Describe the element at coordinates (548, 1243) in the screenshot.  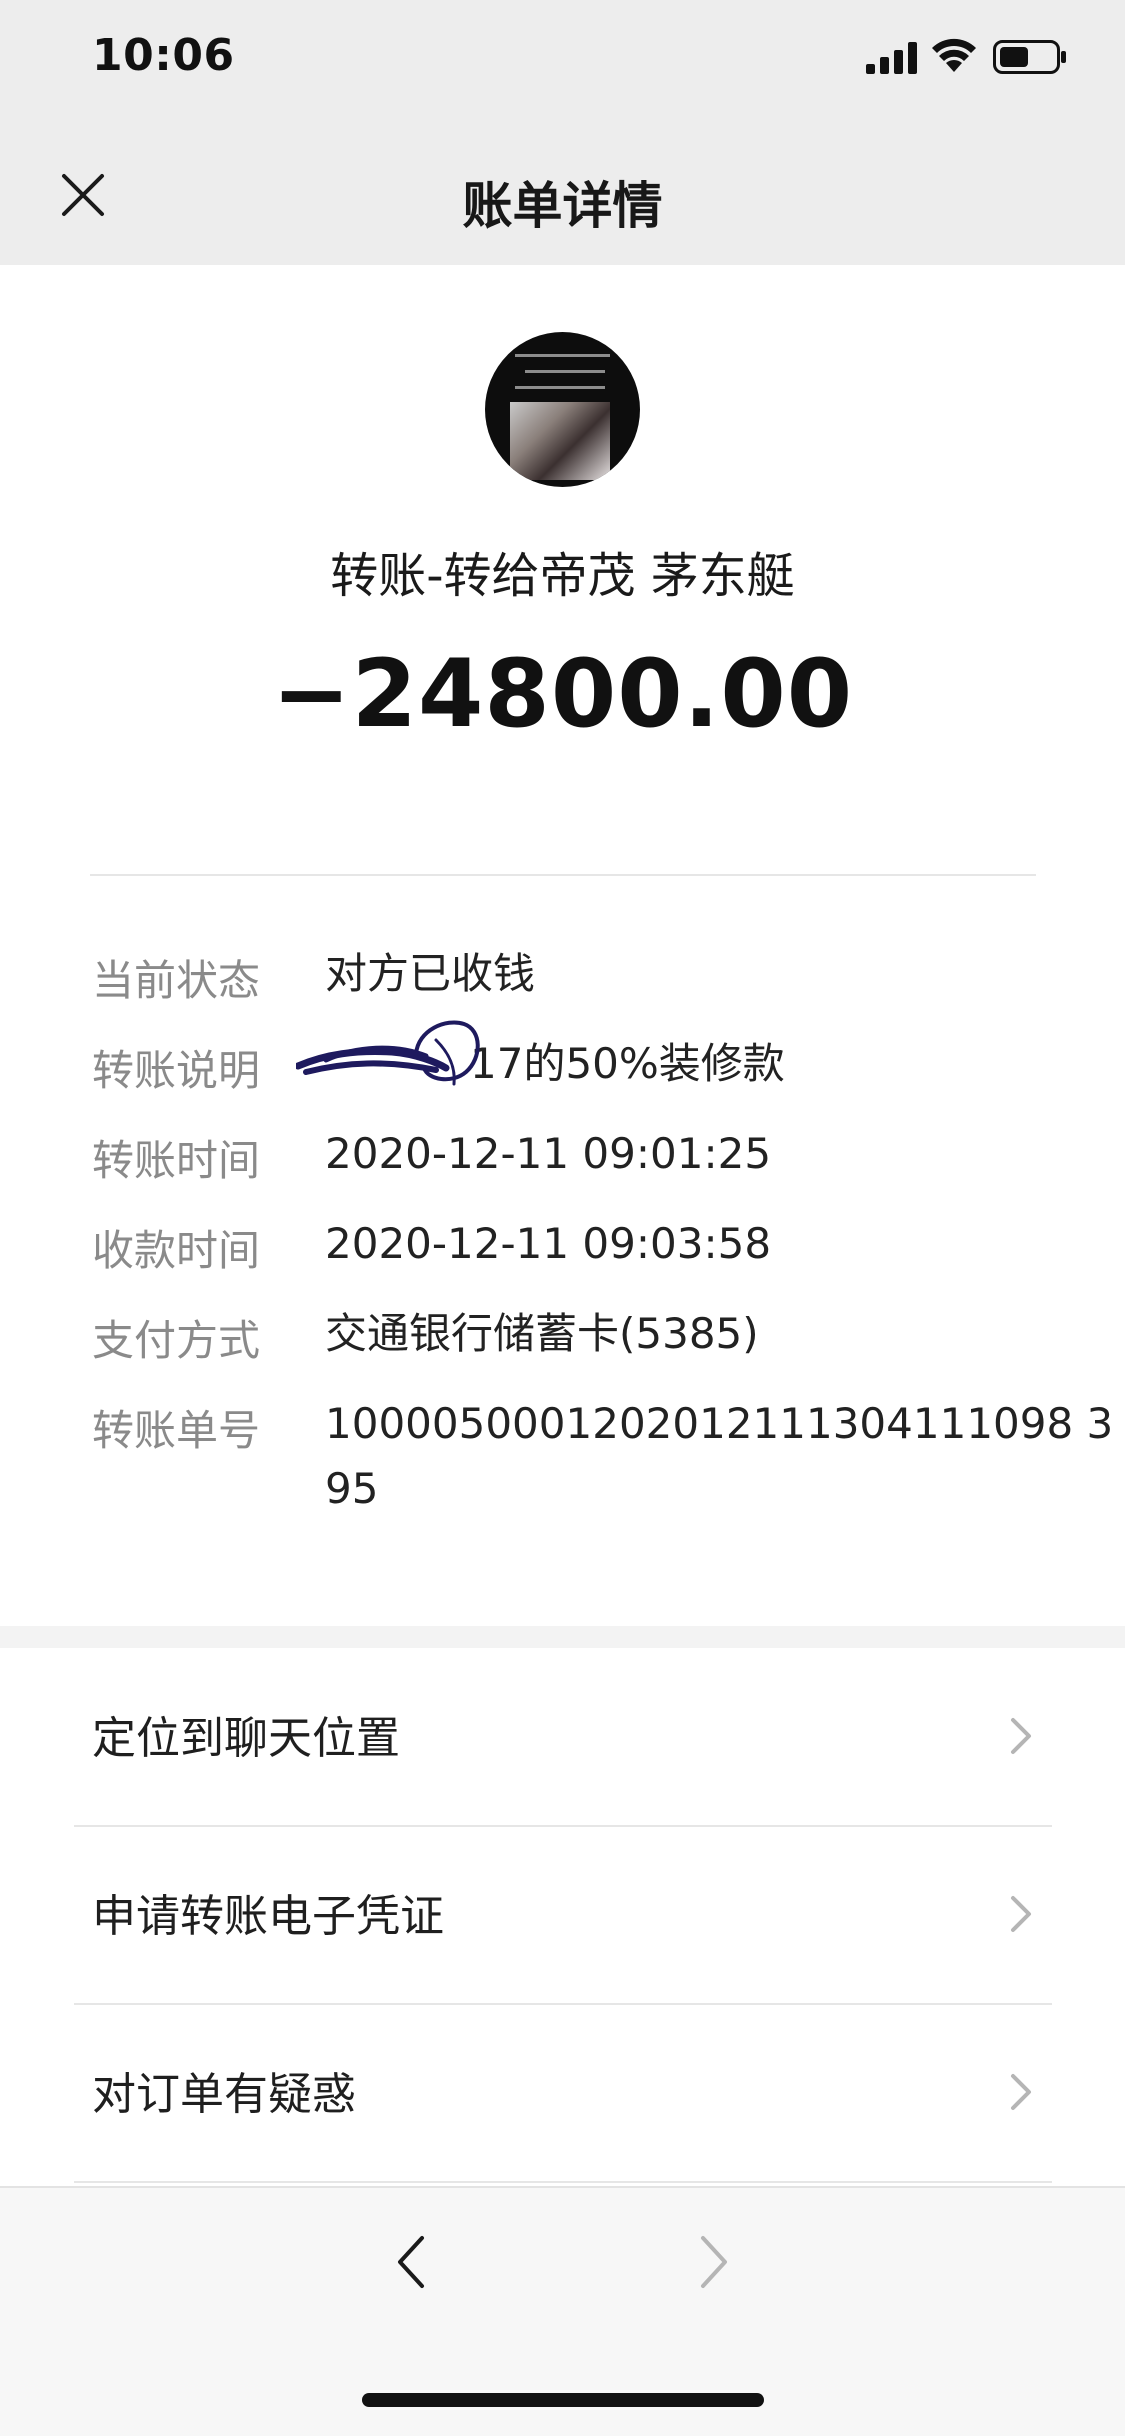
I see `detail-value-receive-time: 2020-12-11 09:03:58` at that location.